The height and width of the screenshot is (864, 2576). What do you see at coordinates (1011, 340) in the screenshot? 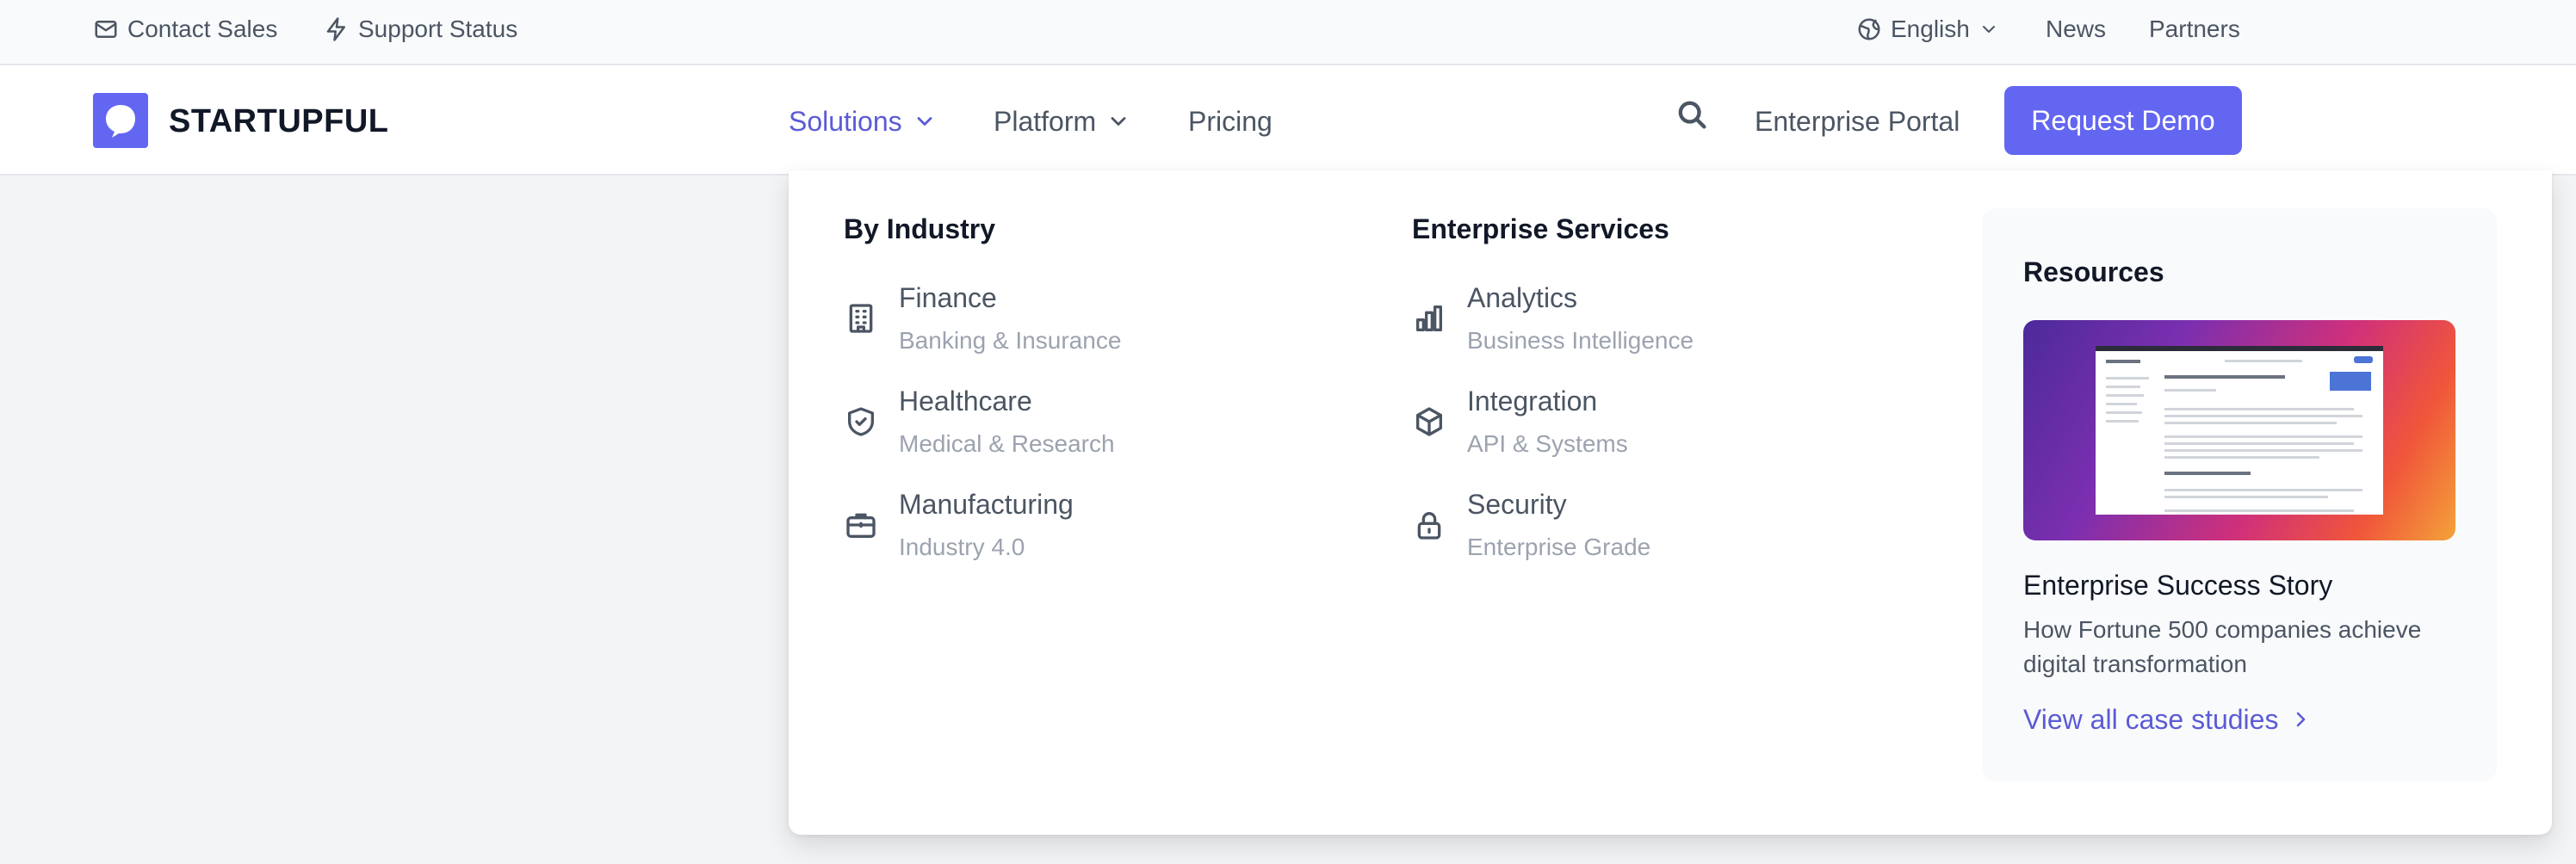
I see `menu-item-subtitle: Banking & Insurance` at bounding box center [1011, 340].